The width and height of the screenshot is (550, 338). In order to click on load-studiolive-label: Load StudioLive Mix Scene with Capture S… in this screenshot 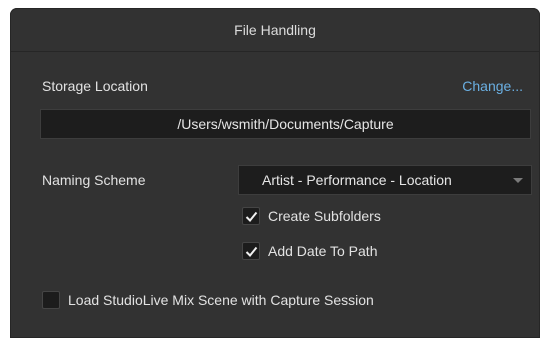, I will do `click(221, 300)`.